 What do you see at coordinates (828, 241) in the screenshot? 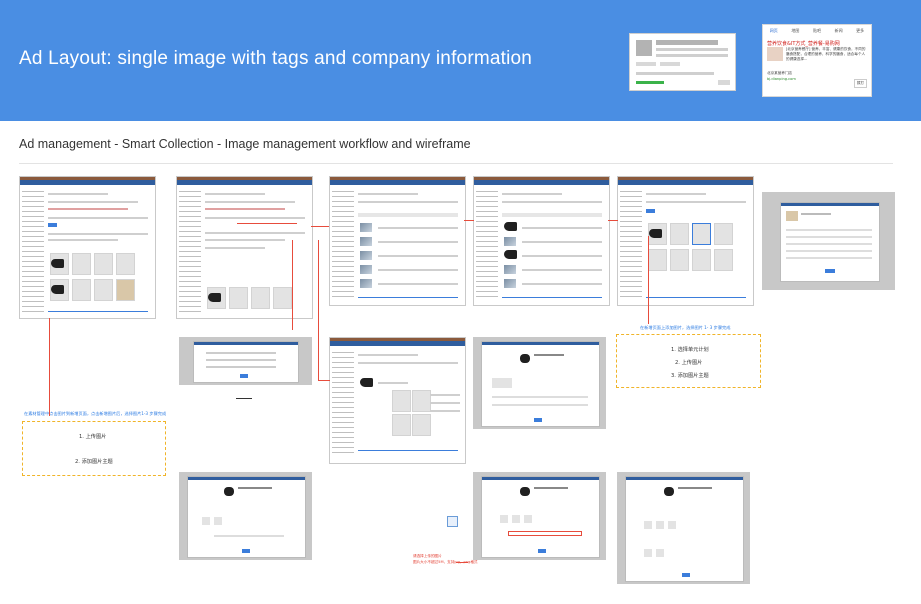
I see `wireframe-modal-preview` at bounding box center [828, 241].